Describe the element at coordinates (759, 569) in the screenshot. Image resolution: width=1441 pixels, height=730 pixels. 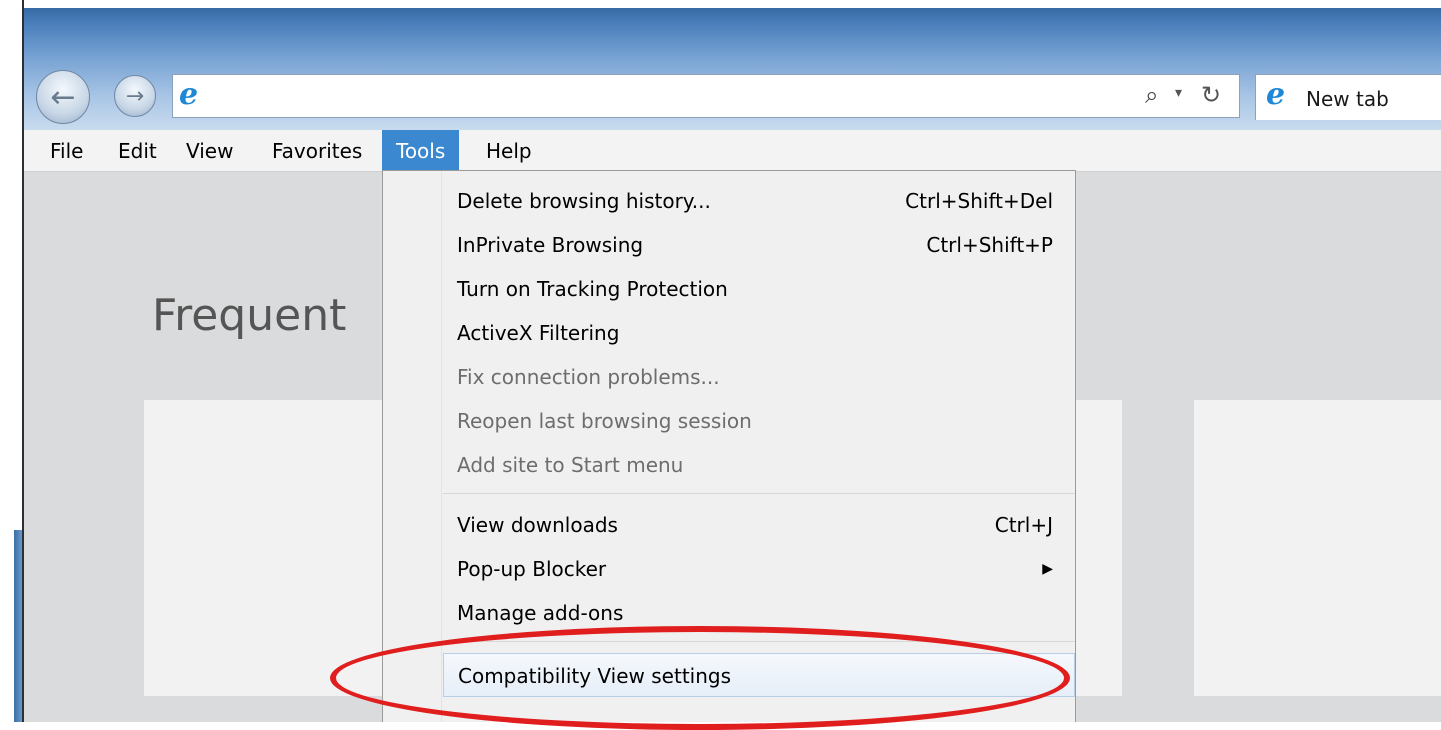
I see `menu-item-popup-blocker: Pop-up Blocker ▶` at that location.